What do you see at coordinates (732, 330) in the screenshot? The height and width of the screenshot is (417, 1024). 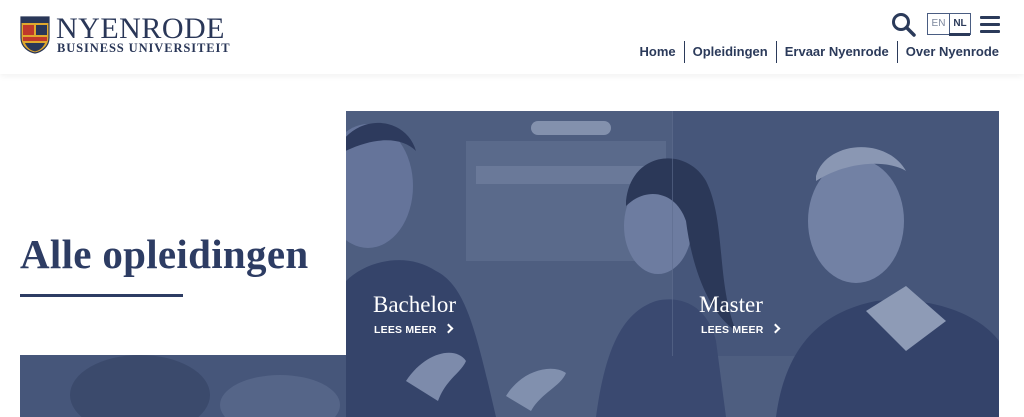 I see `master-read-more-label: LEES MEER` at bounding box center [732, 330].